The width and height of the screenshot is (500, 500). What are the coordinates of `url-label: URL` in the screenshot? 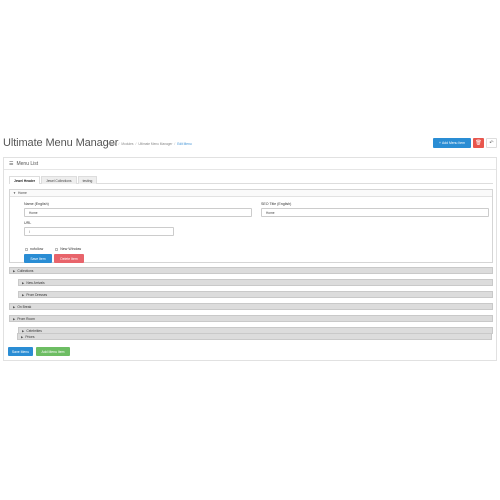 It's located at (28, 223).